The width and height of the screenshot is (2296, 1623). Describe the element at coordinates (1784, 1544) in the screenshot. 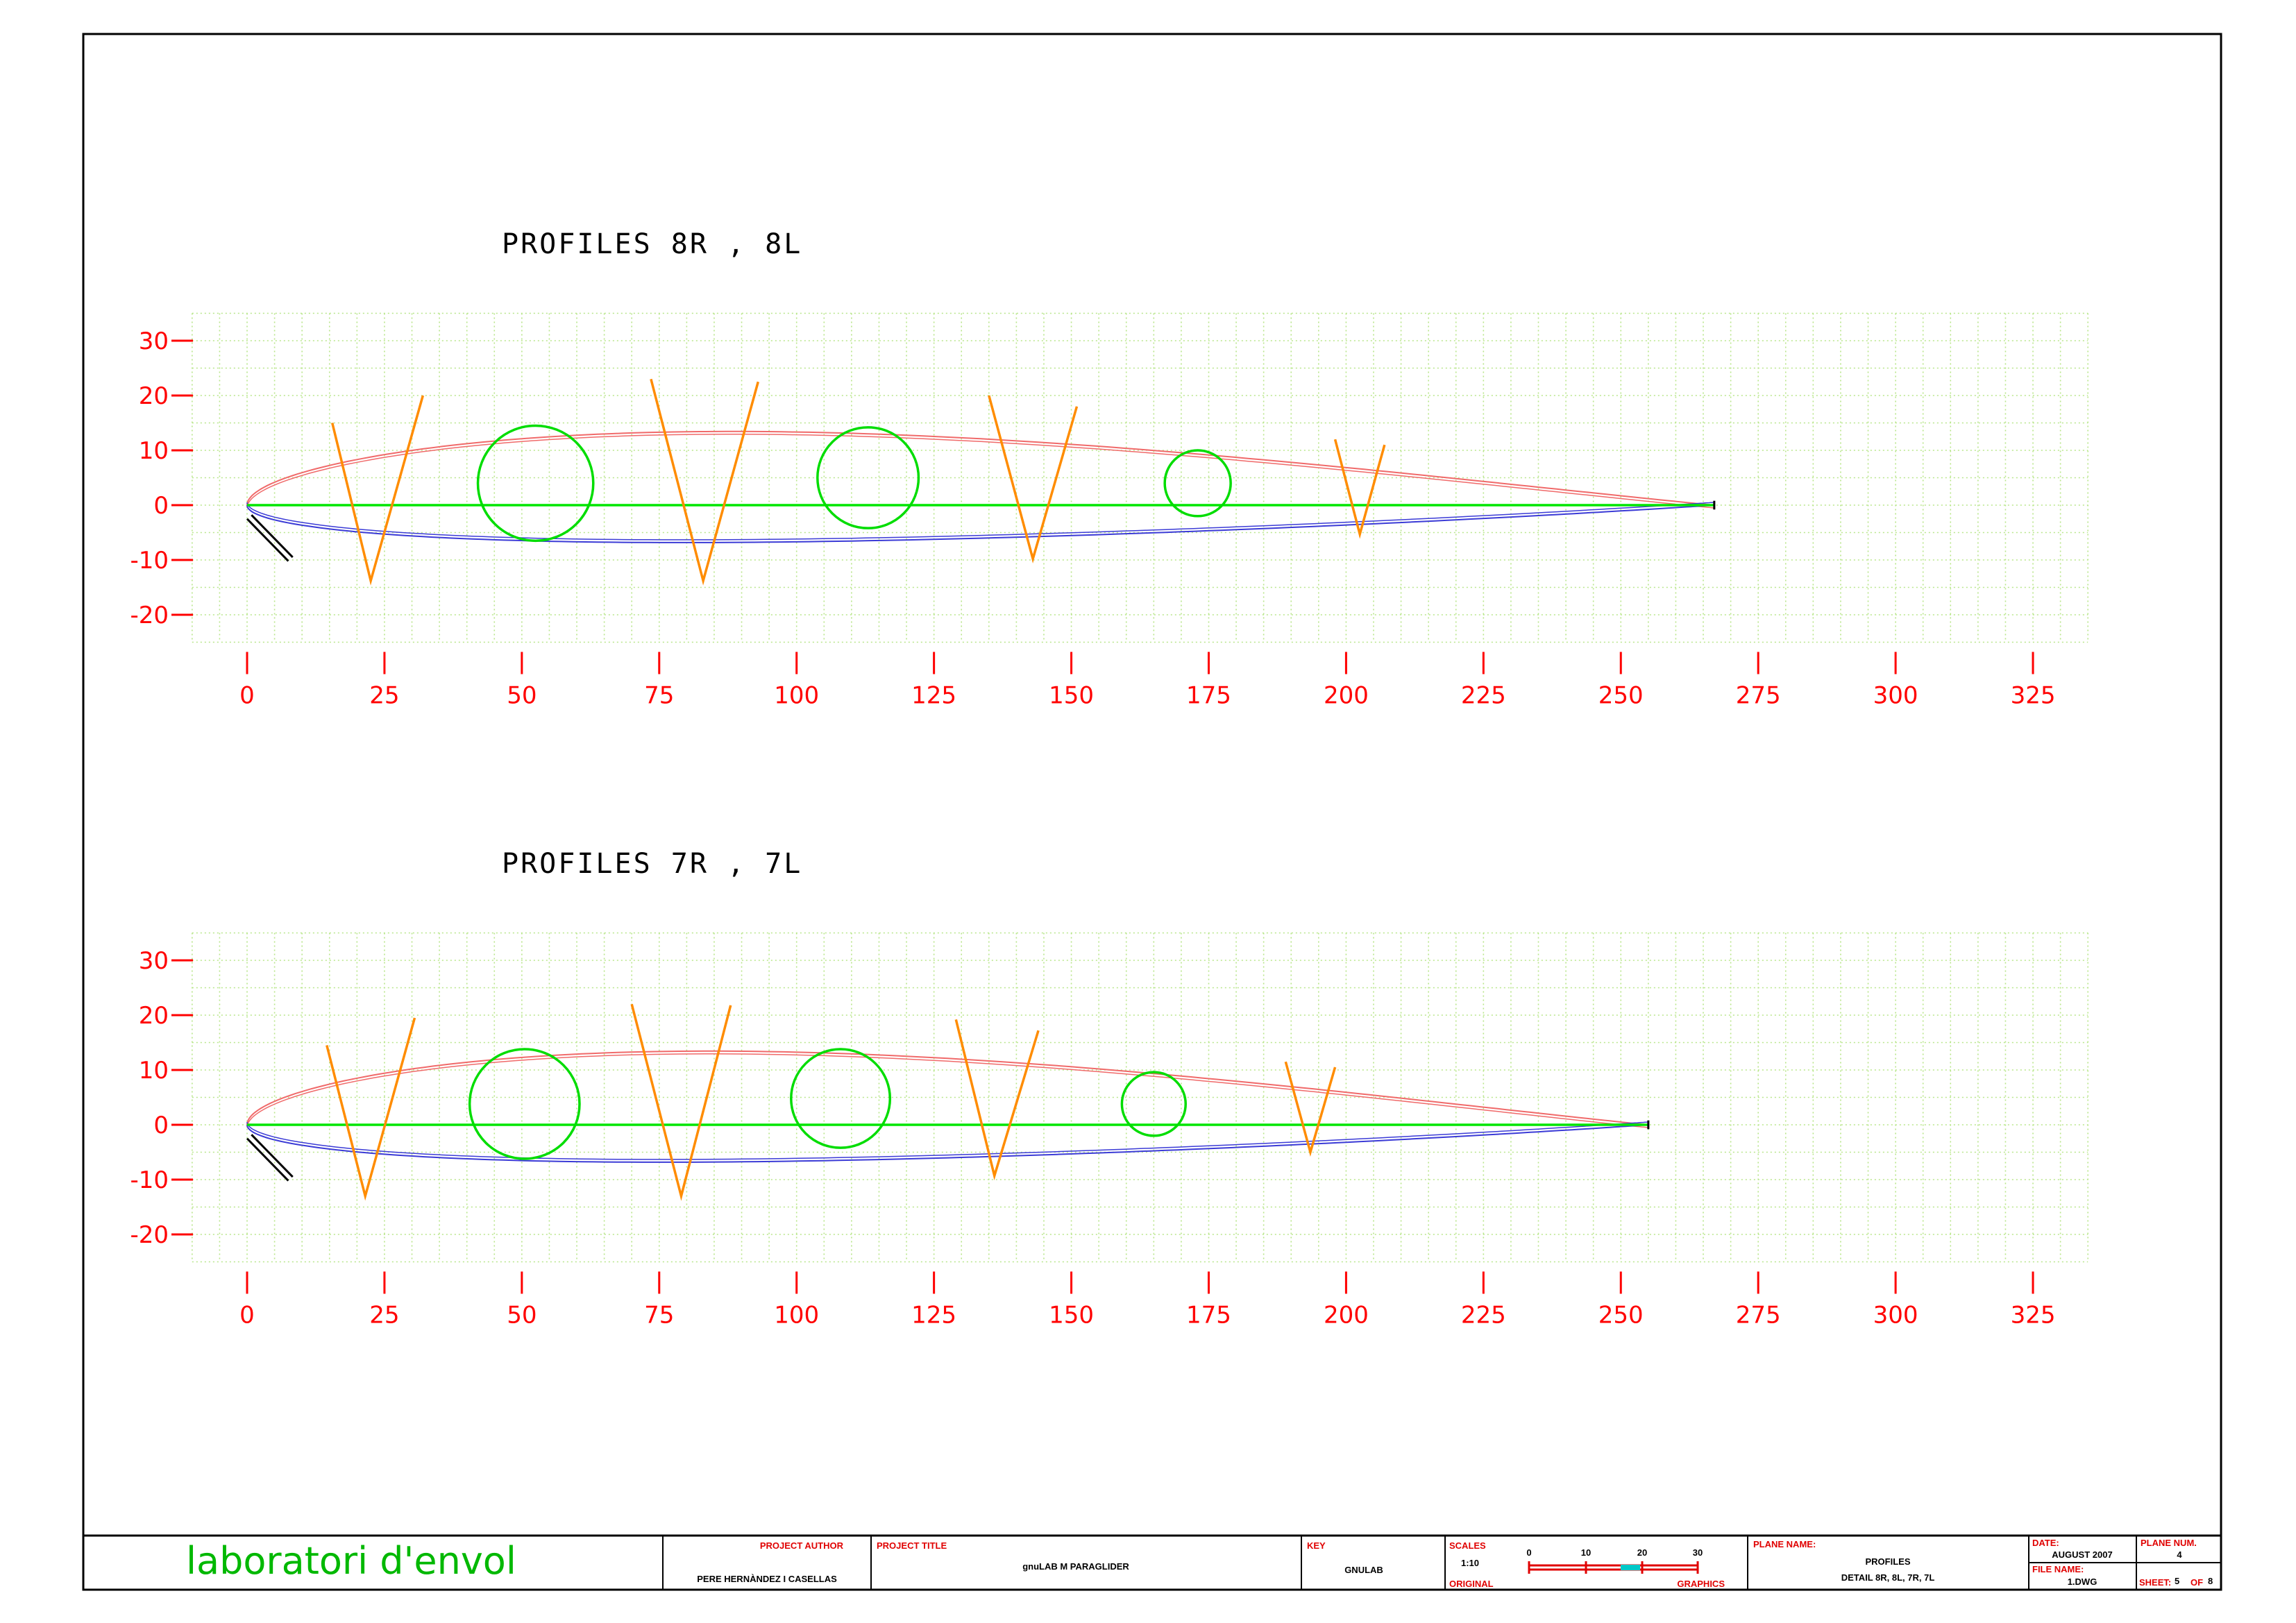

I see `plane-name-label: PLANE NAME:` at that location.